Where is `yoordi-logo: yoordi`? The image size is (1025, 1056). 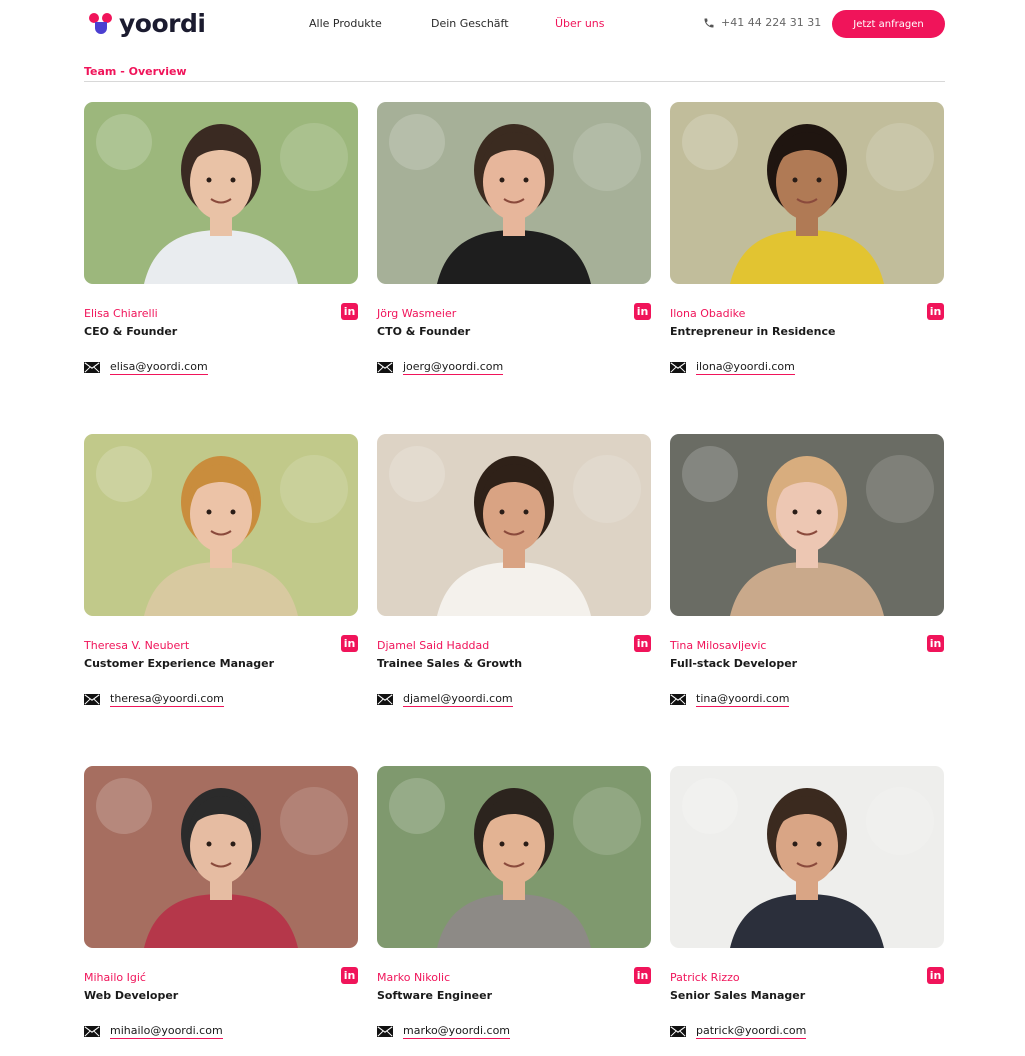
yoordi-logo: yoordi is located at coordinates (147, 23).